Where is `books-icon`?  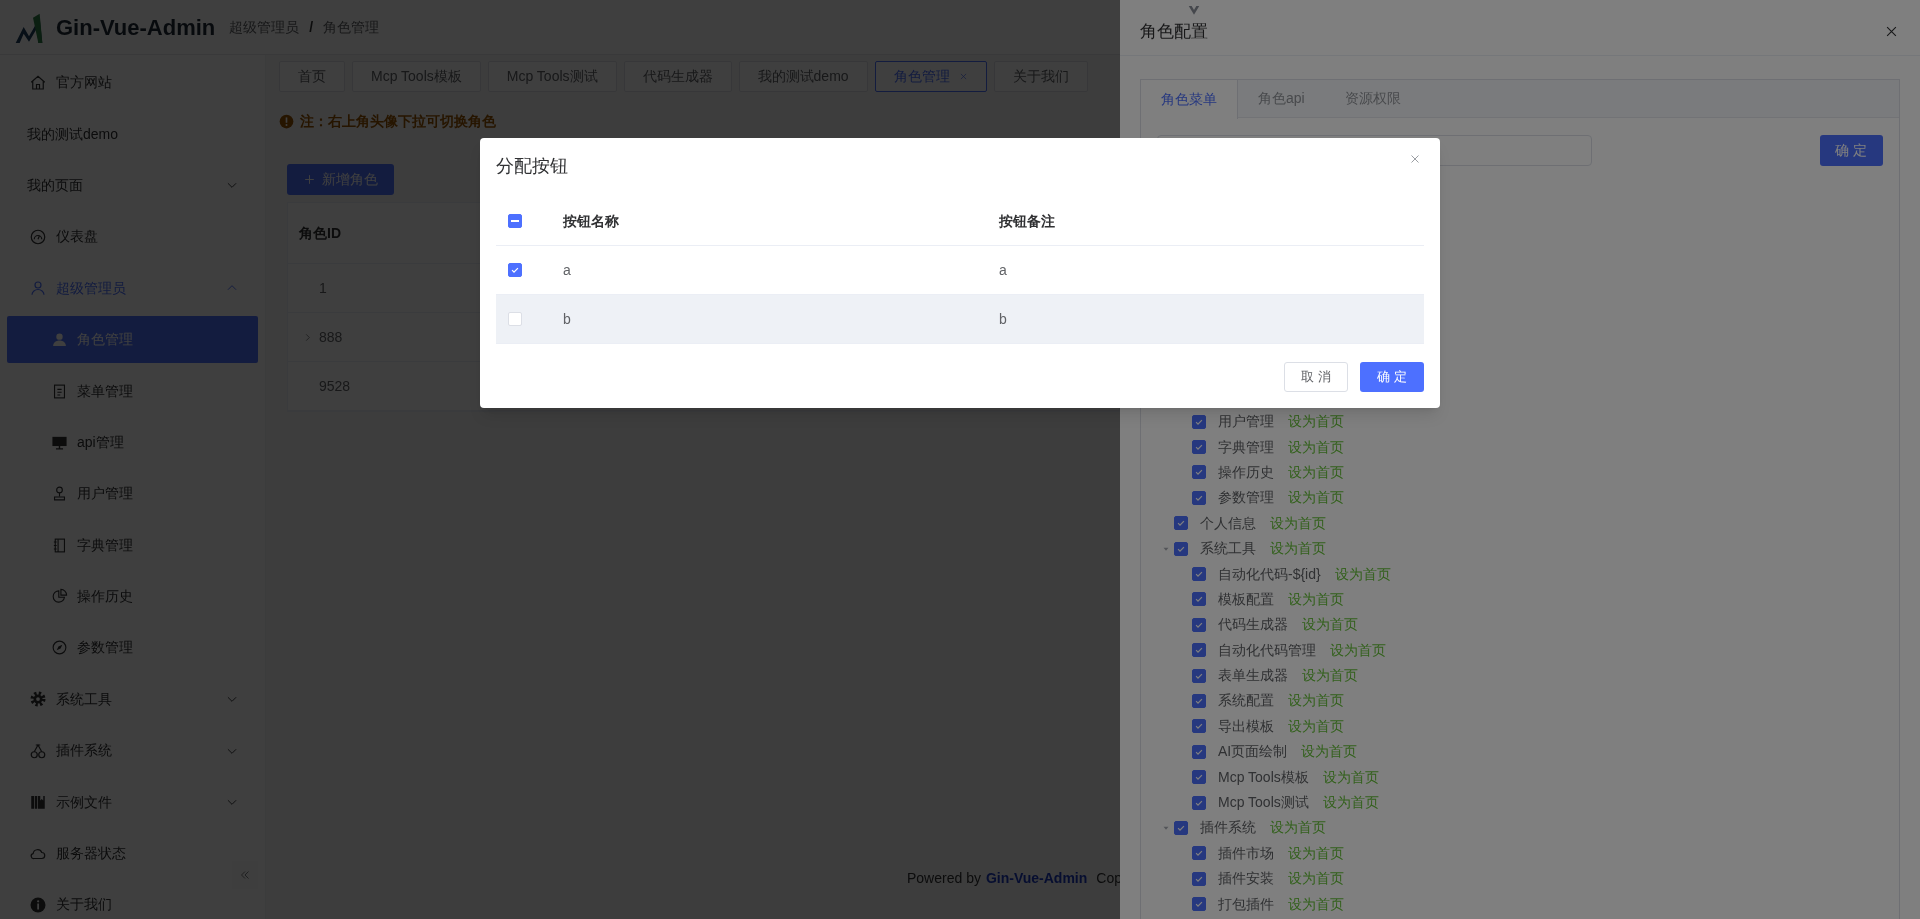 books-icon is located at coordinates (38, 802).